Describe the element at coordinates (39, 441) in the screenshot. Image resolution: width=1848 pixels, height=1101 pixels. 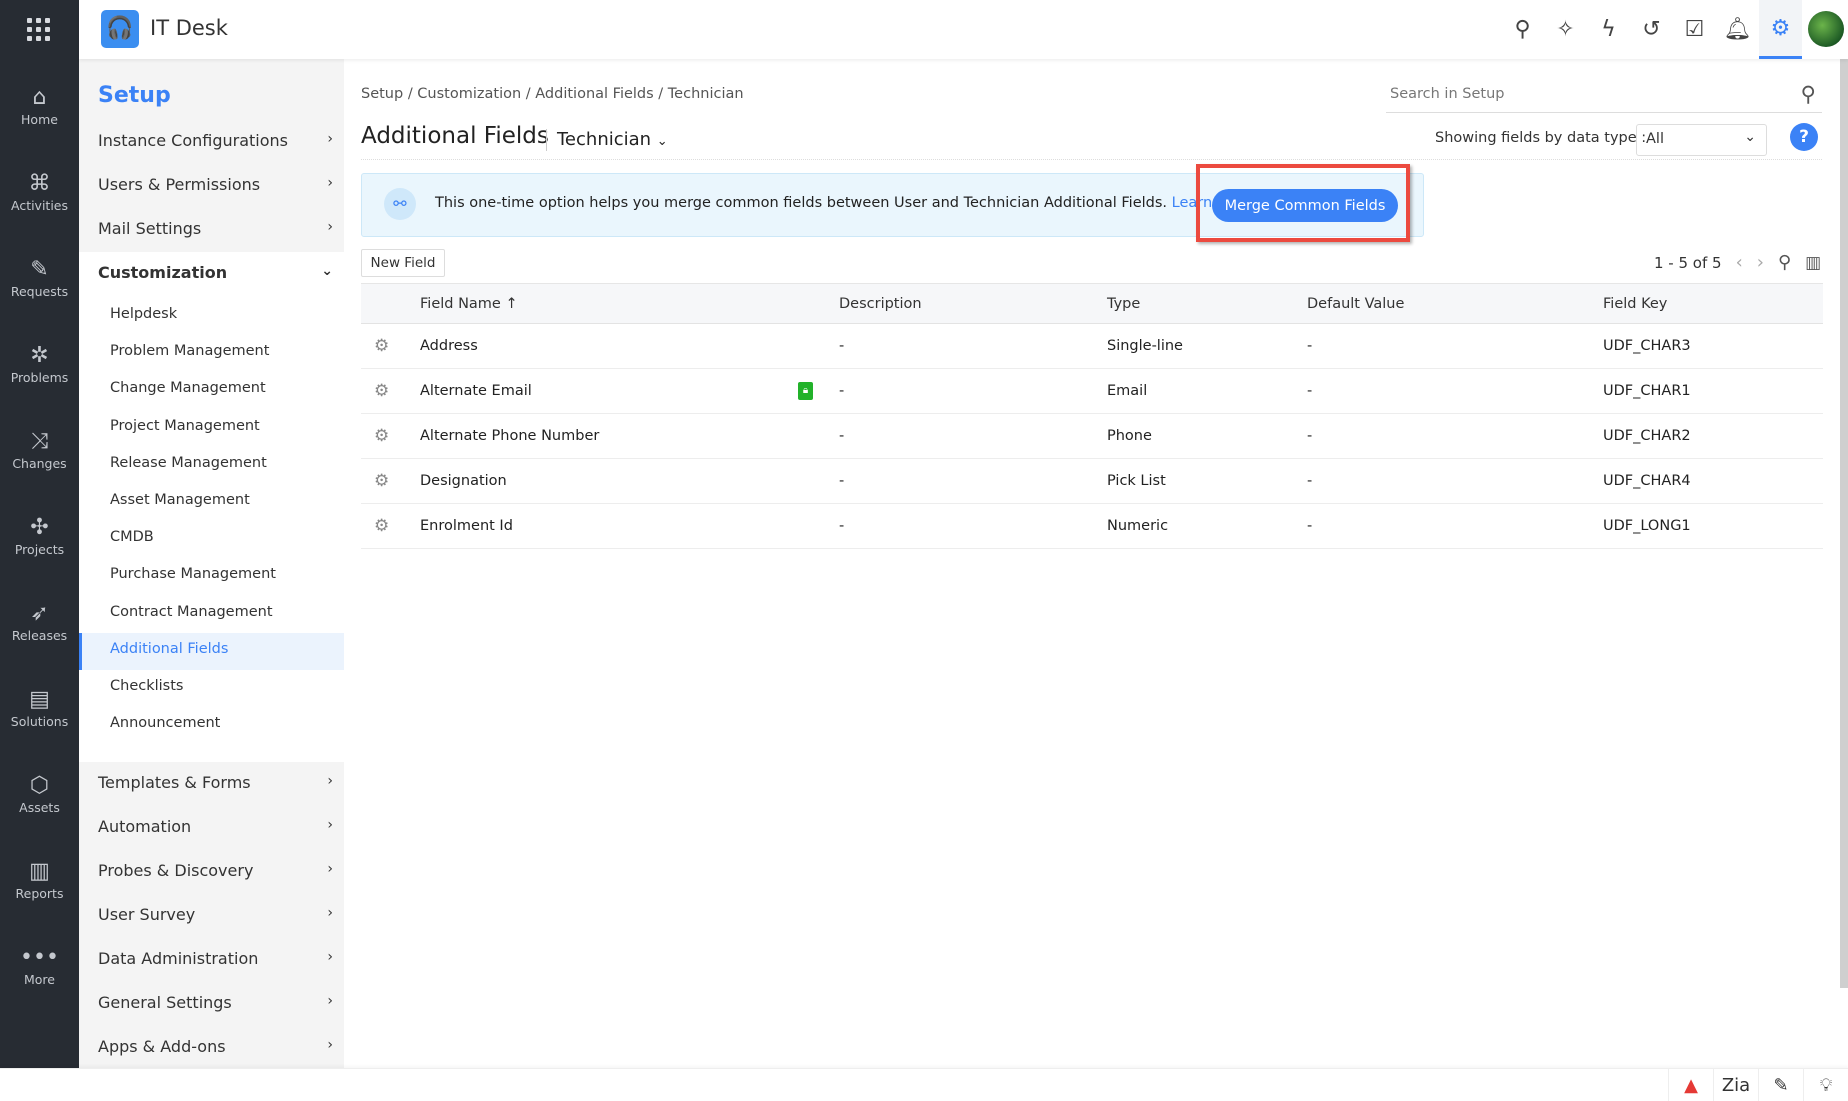
I see `changes-icon: ⤨` at that location.